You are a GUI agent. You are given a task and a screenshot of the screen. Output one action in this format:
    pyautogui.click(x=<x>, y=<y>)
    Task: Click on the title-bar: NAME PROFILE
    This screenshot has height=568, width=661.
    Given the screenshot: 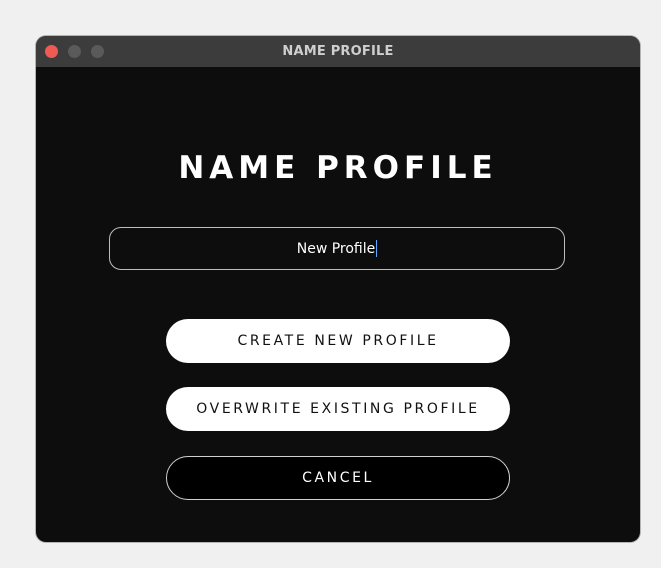 What is the action you would take?
    pyautogui.click(x=338, y=51)
    